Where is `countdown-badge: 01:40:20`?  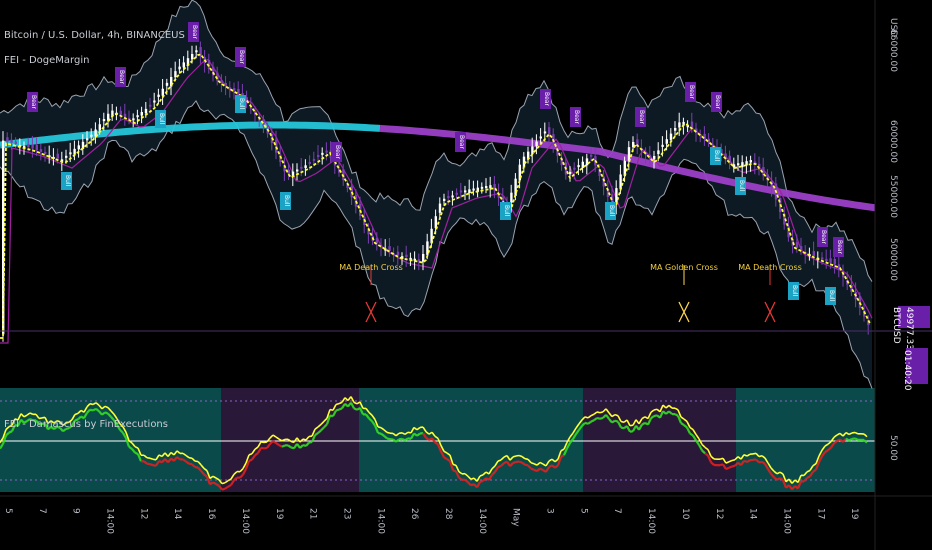
countdown-badge: 01:40:20 is located at coordinates (915, 369).